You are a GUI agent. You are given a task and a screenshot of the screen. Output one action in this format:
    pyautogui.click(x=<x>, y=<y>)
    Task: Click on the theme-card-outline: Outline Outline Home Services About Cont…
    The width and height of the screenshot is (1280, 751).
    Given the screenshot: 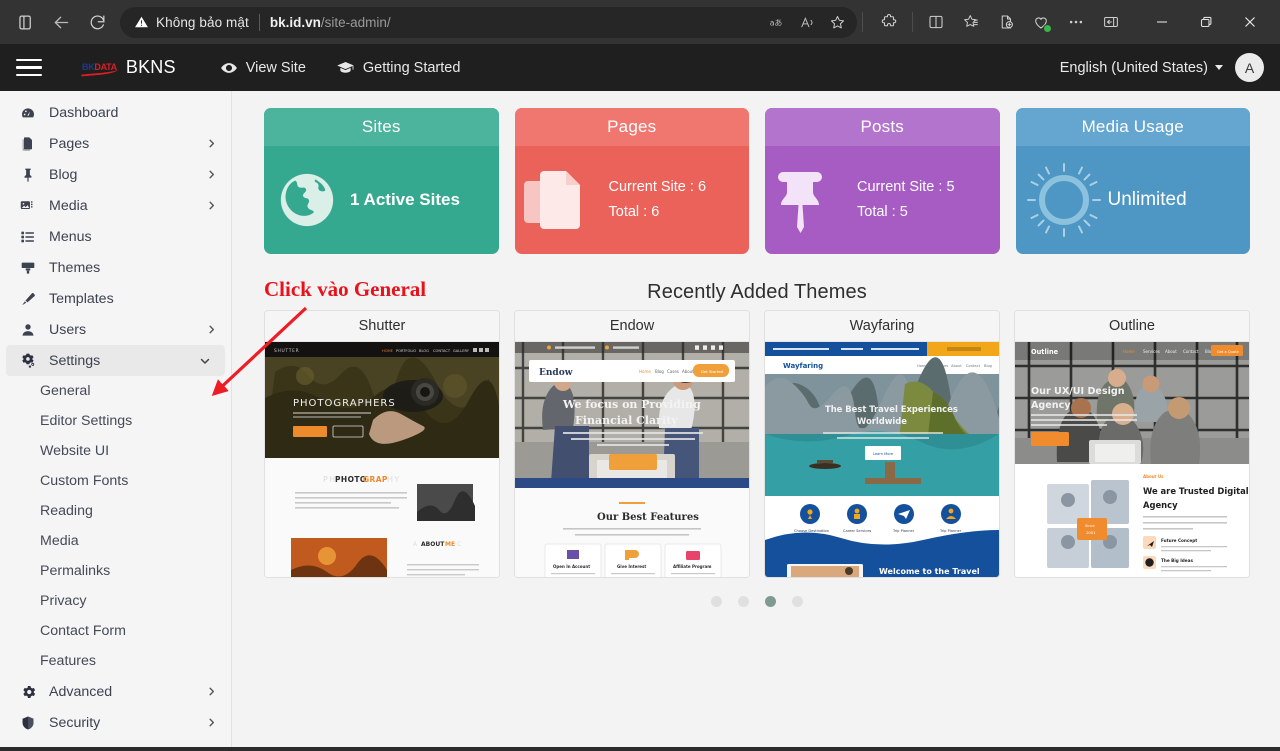 What is the action you would take?
    pyautogui.click(x=1132, y=444)
    